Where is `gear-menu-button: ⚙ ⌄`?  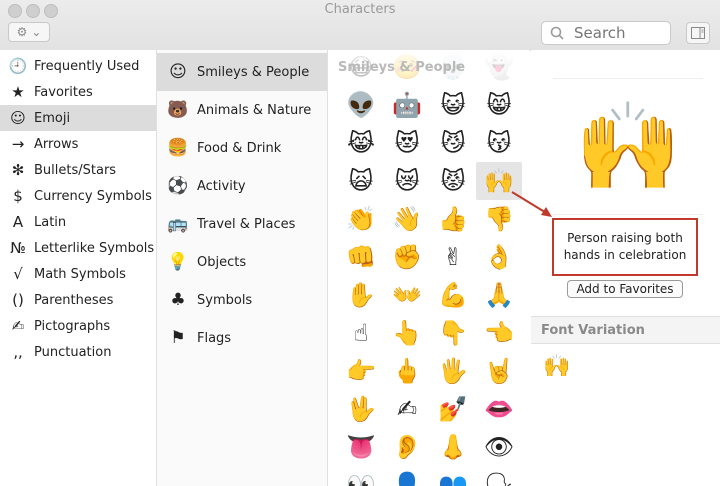
gear-menu-button: ⚙ ⌄ is located at coordinates (29, 32).